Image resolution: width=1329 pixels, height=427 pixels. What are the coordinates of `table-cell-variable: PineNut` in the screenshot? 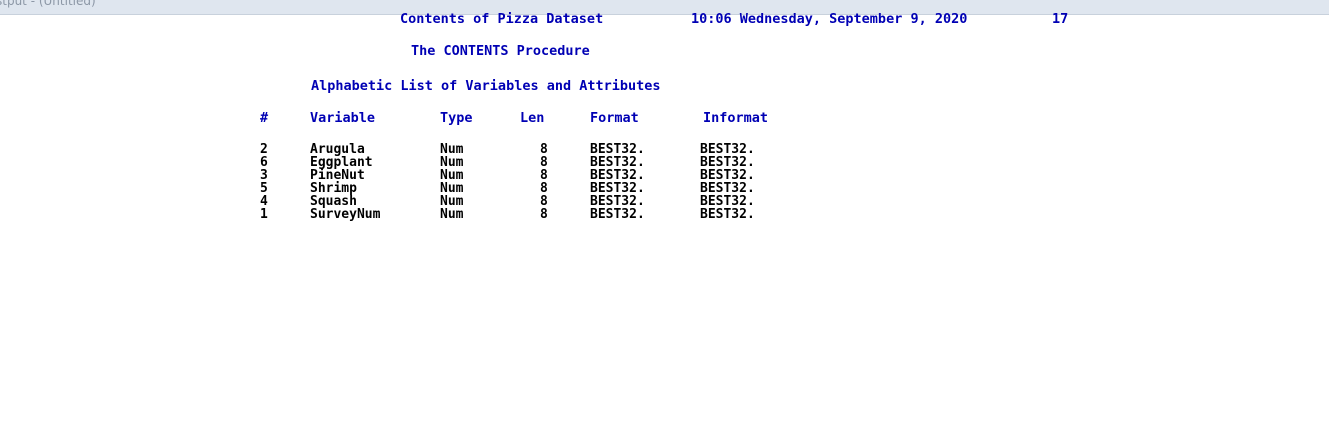 It's located at (337, 175).